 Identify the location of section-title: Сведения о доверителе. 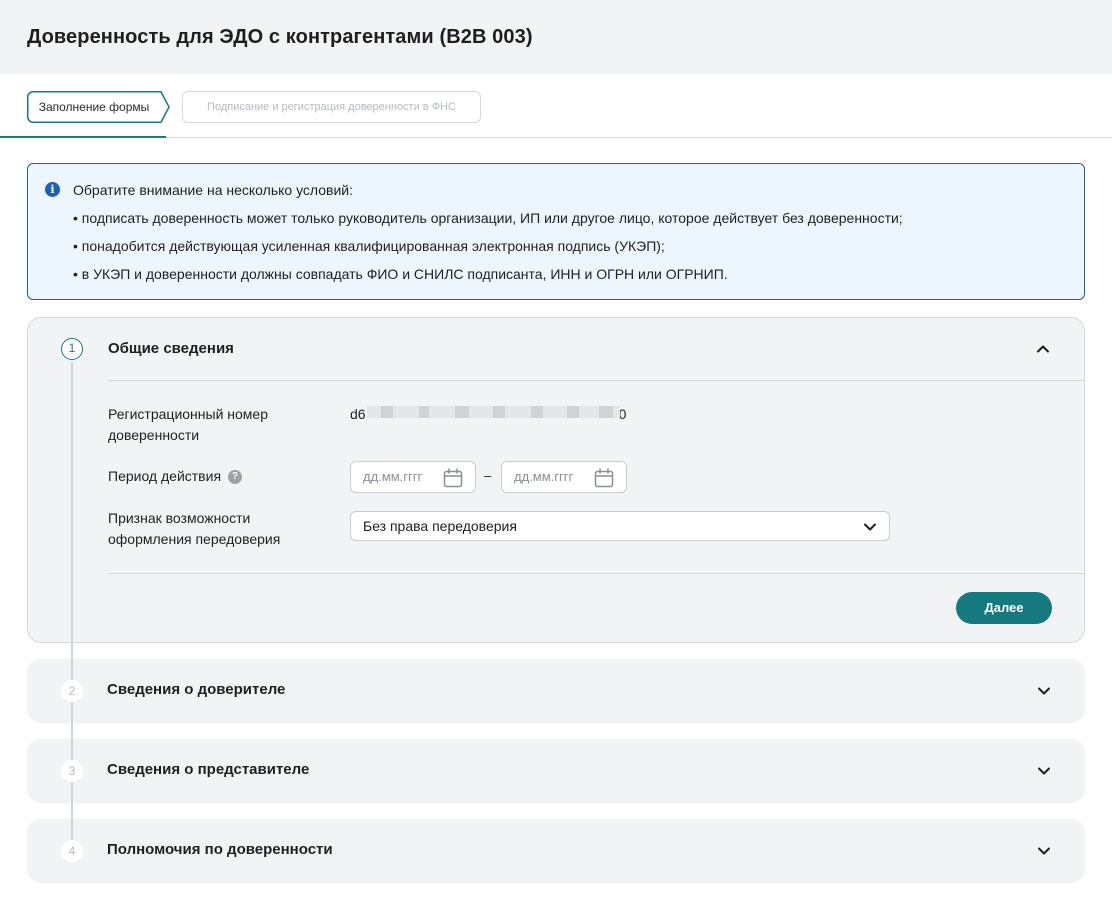
(196, 689).